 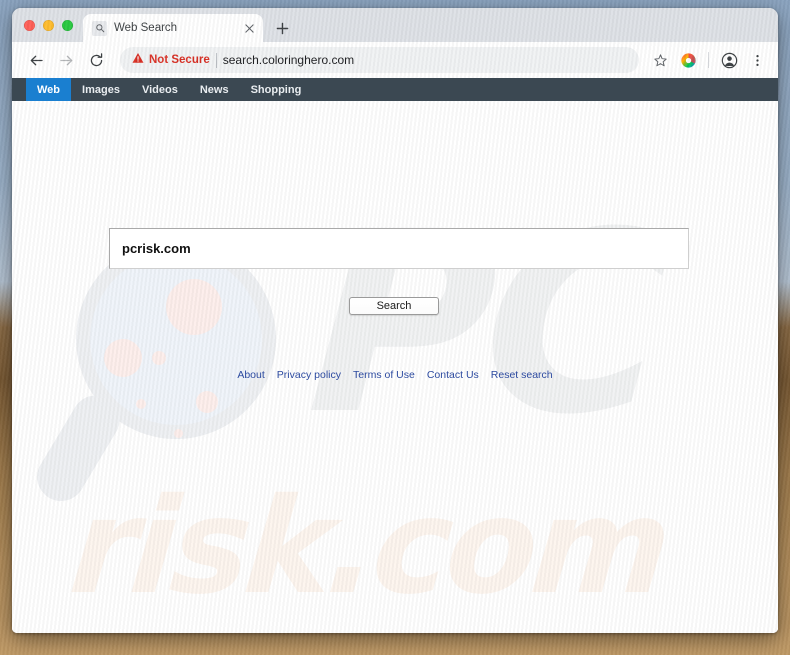 I want to click on browser-menu-icon, so click(x=757, y=60).